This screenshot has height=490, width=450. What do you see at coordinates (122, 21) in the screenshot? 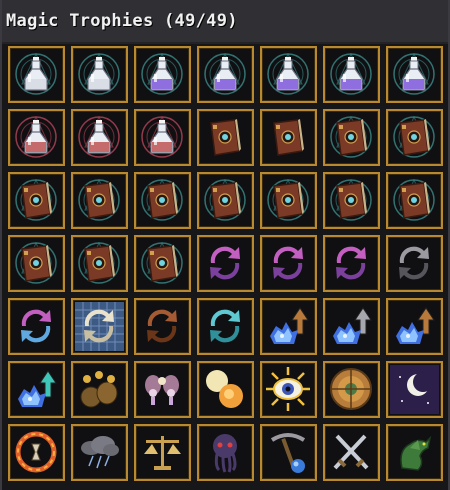
I see `panel-title: Magic Trophies (49/49)` at bounding box center [122, 21].